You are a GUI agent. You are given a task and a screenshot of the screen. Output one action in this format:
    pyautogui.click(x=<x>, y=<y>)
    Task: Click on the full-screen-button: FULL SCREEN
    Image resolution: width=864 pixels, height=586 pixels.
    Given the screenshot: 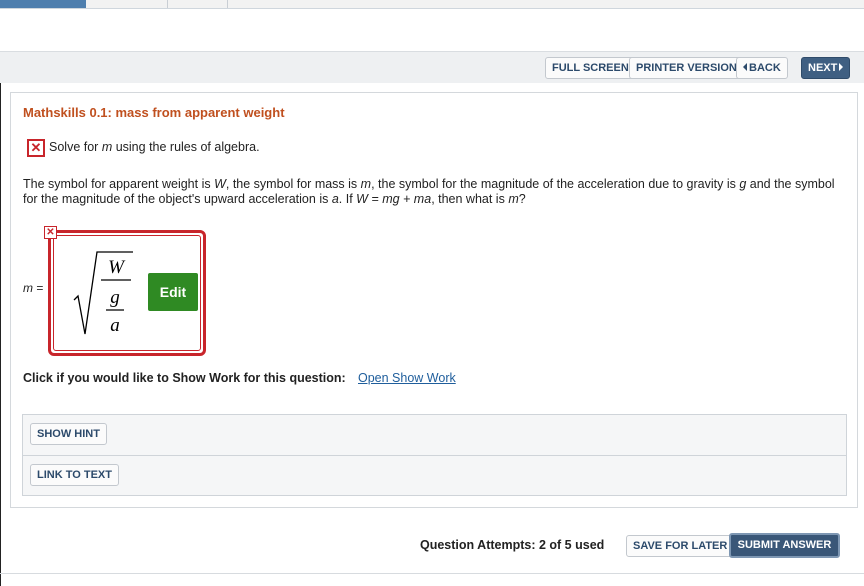 What is the action you would take?
    pyautogui.click(x=590, y=68)
    